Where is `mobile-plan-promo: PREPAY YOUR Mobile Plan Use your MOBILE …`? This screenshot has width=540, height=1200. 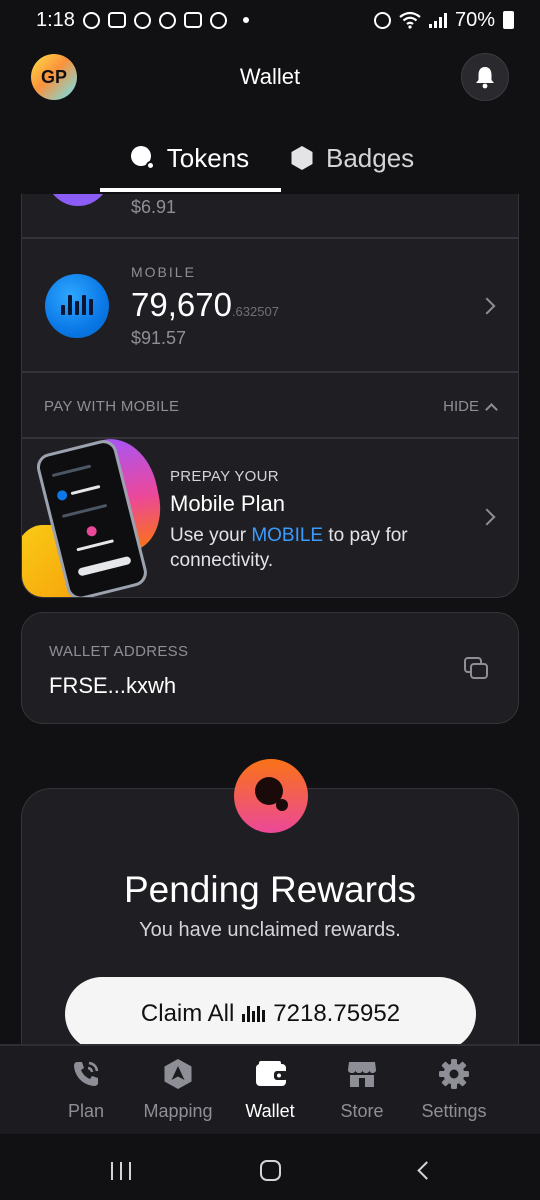
mobile-plan-promo: PREPAY YOUR Mobile Plan Use your MOBILE … is located at coordinates (270, 518).